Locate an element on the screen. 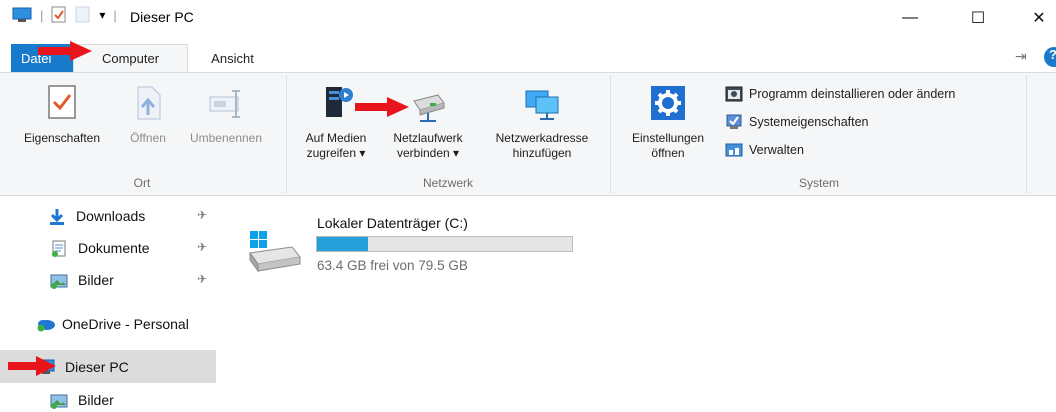  ribbon-tabs: Datei Computer Ansicht ⇥ ? is located at coordinates (528, 58).